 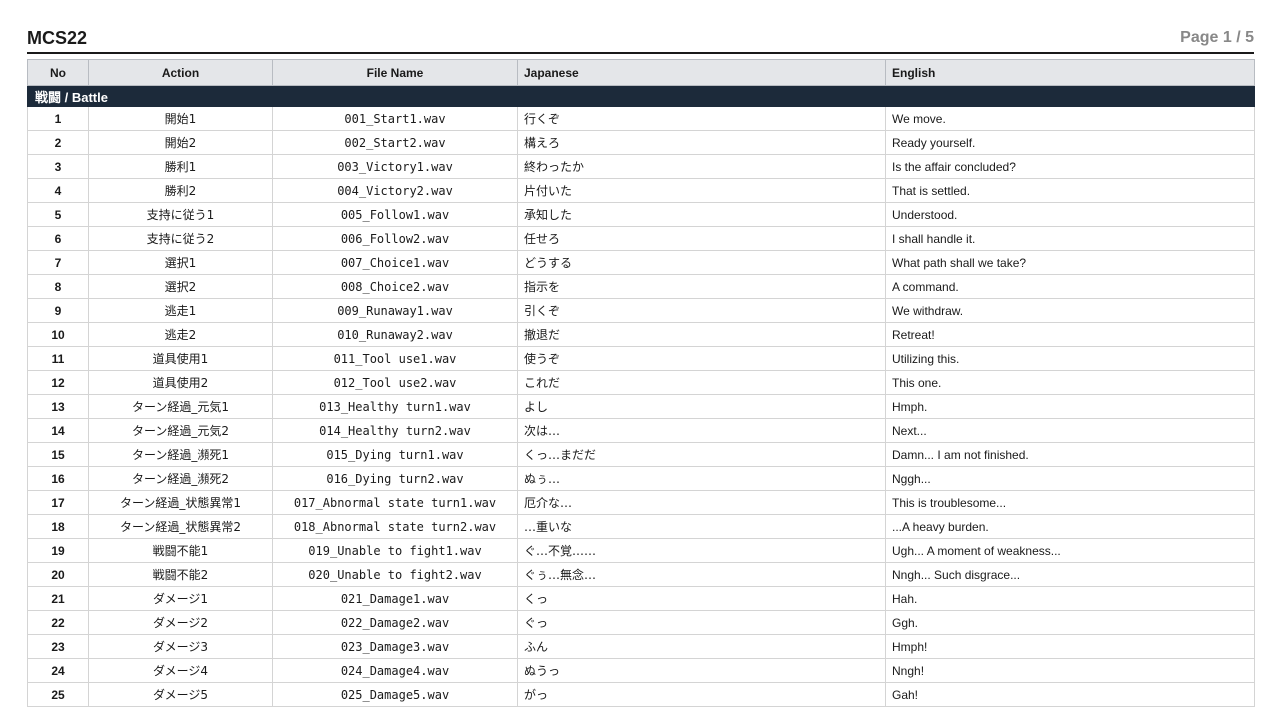 What do you see at coordinates (1070, 526) in the screenshot?
I see `cell-english: ...A heavy burden.` at bounding box center [1070, 526].